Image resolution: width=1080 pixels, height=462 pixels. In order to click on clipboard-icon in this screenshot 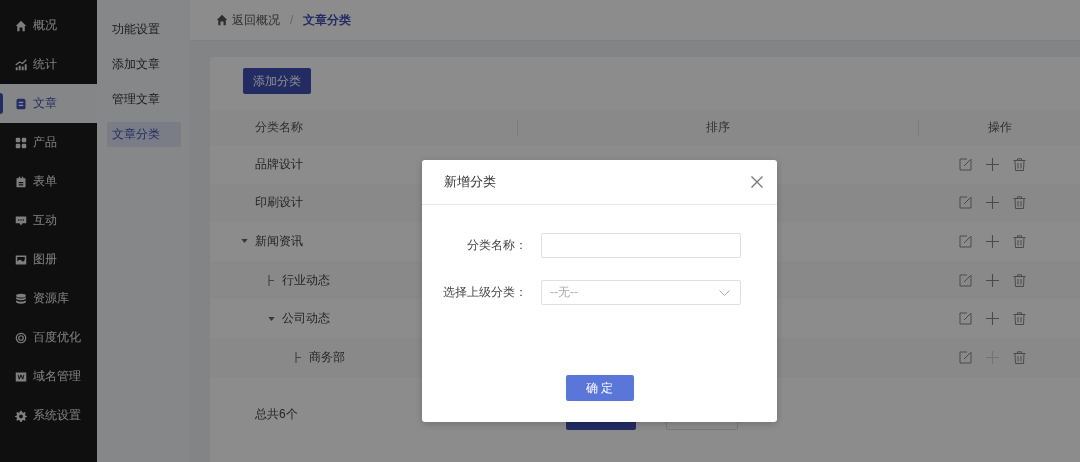, I will do `click(21, 181)`.